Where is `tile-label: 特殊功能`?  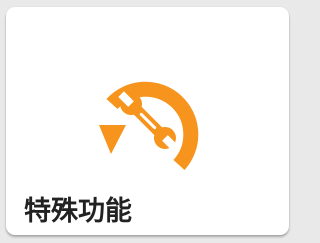 tile-label: 特殊功能 is located at coordinates (78, 211).